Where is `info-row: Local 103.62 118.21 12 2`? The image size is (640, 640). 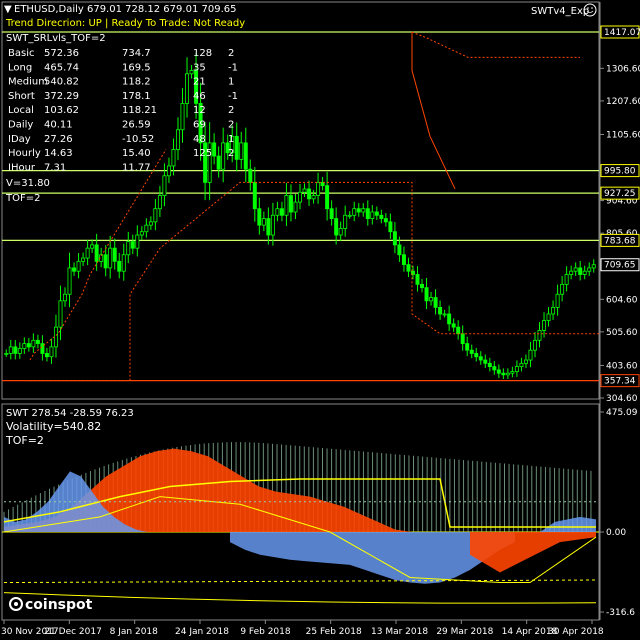
info-row: Local 103.62 118.21 12 2 is located at coordinates (121, 110).